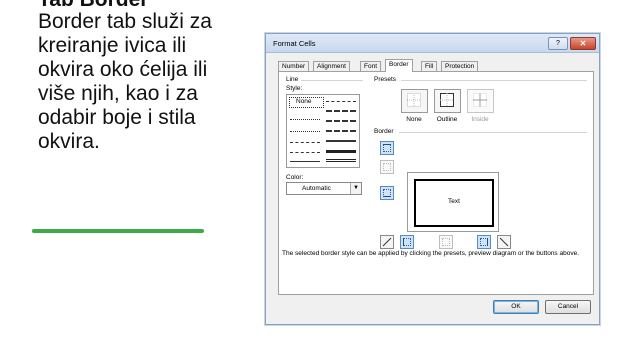 The height and width of the screenshot is (359, 638). Describe the element at coordinates (414, 119) in the screenshot. I see `preset-none-label: None` at that location.